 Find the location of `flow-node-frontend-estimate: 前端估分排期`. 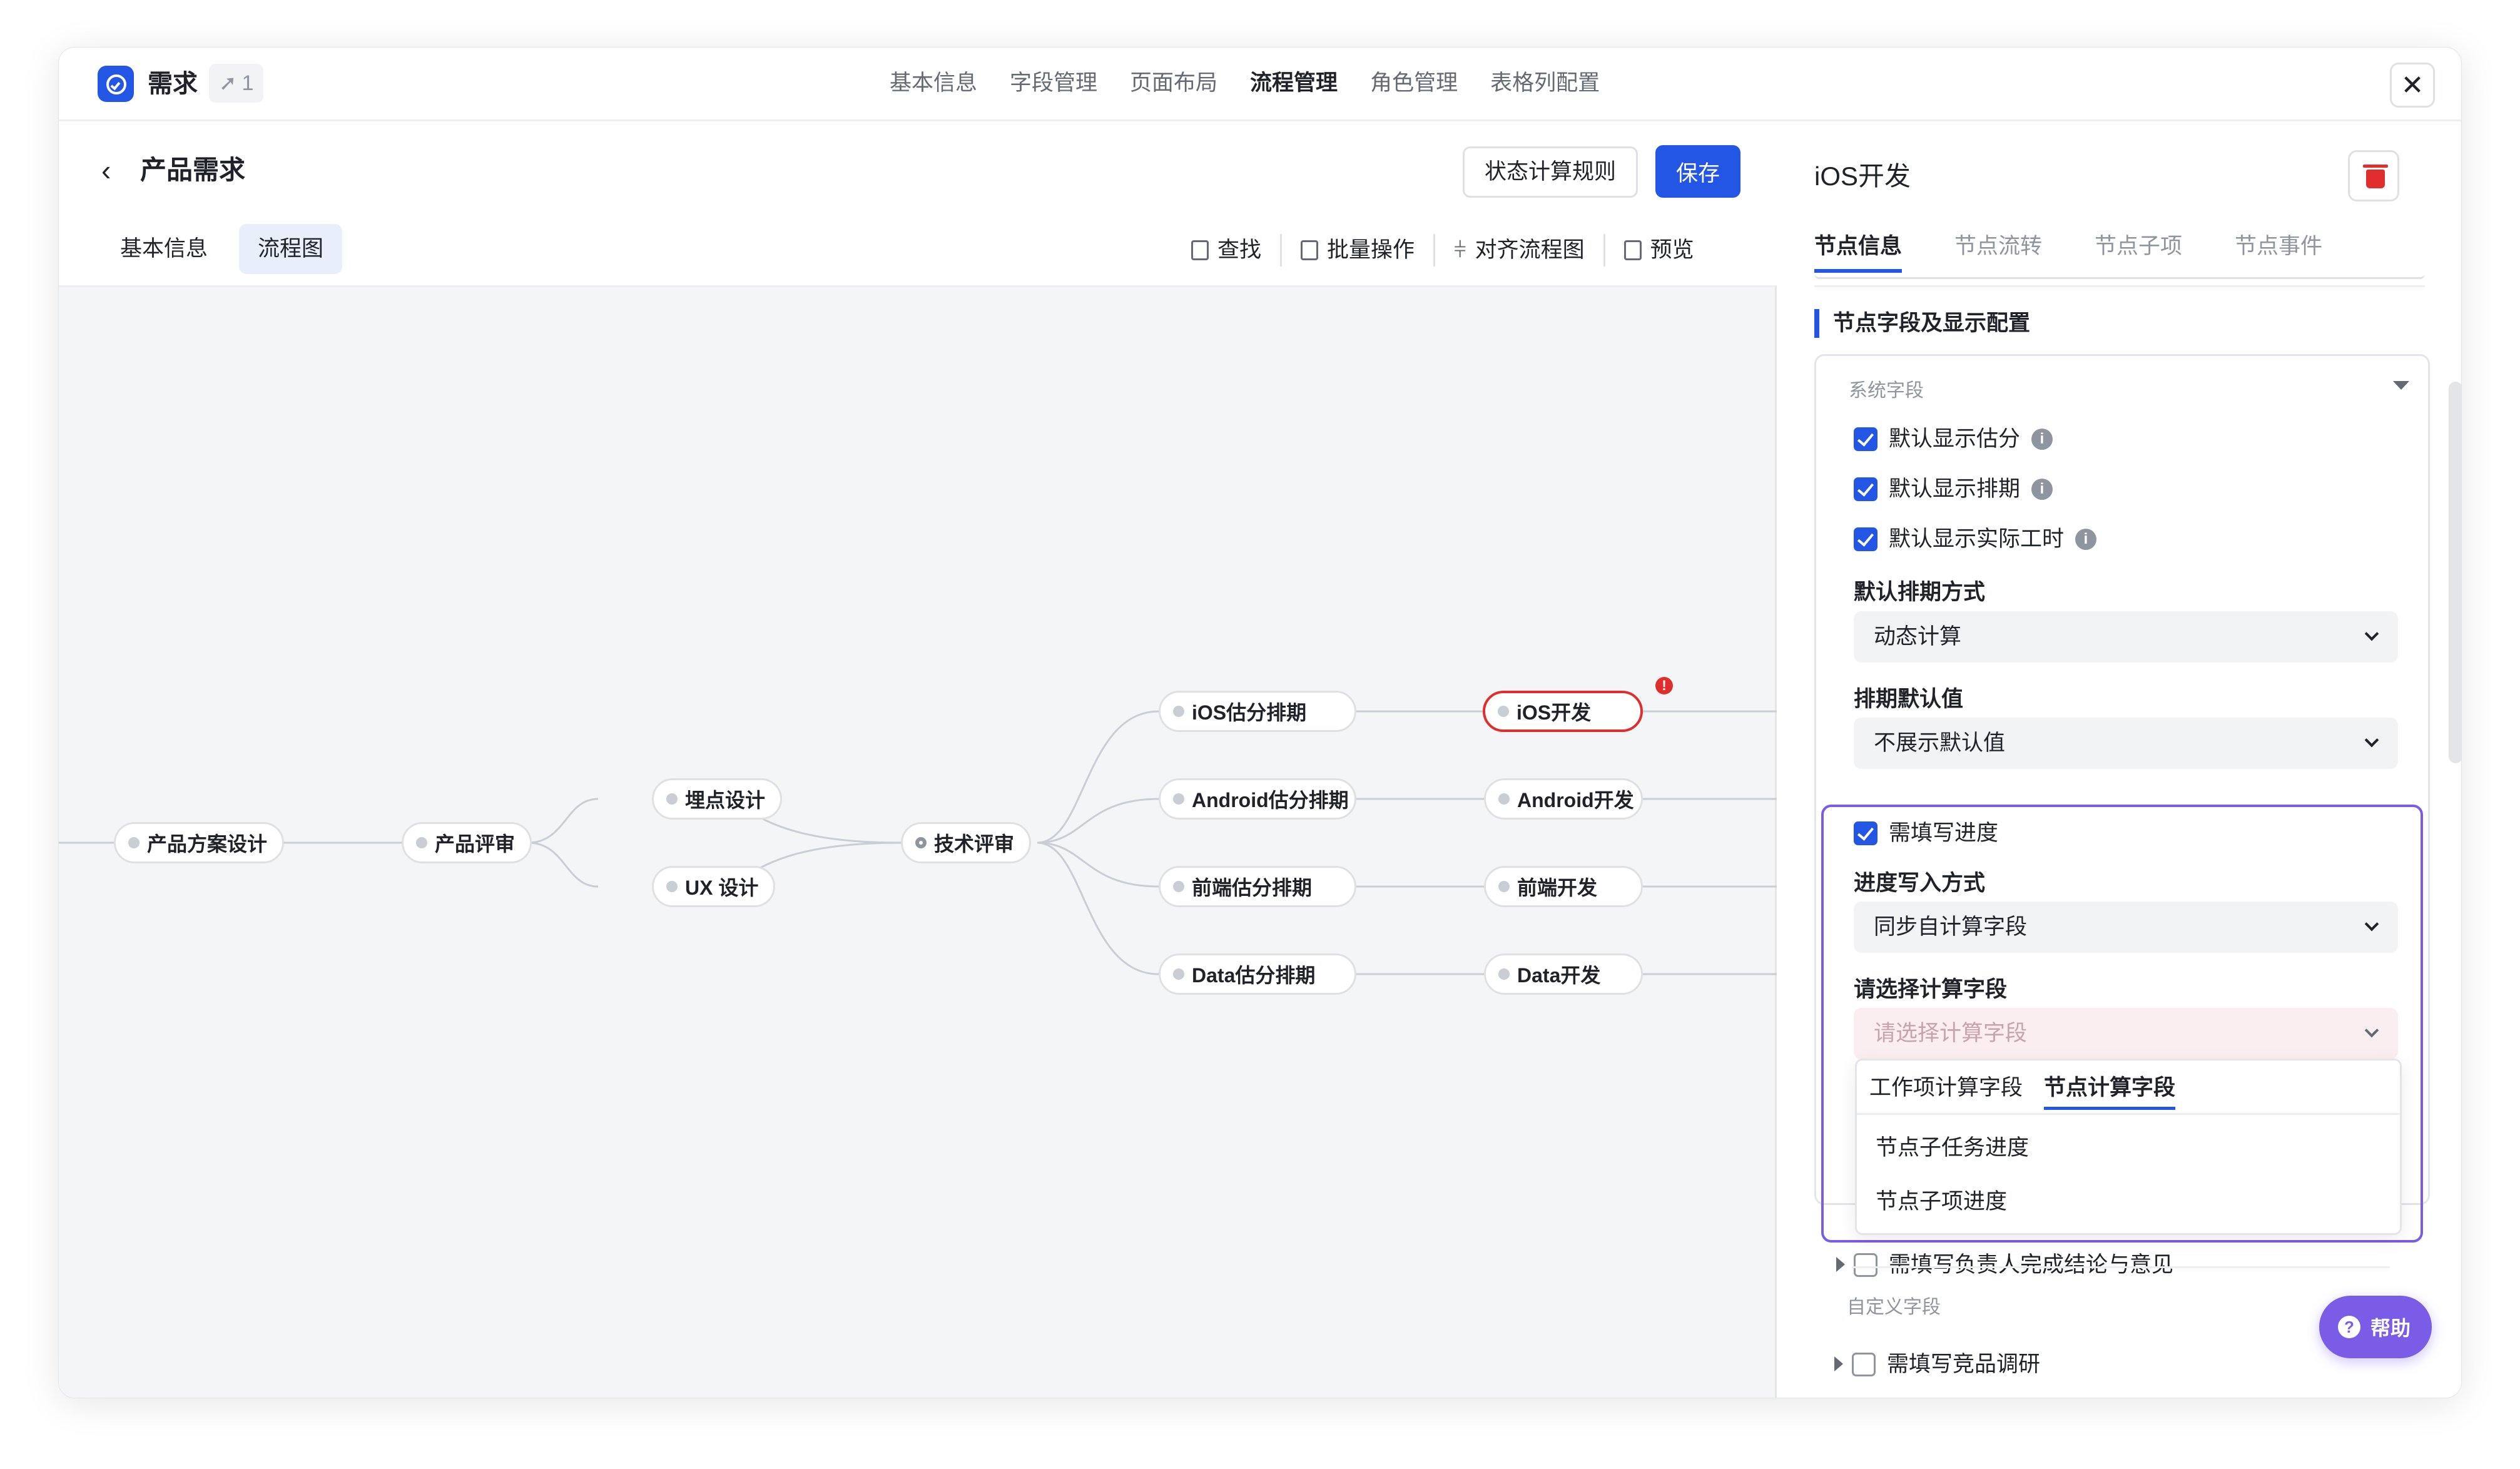

flow-node-frontend-estimate: 前端估分排期 is located at coordinates (1258, 886).